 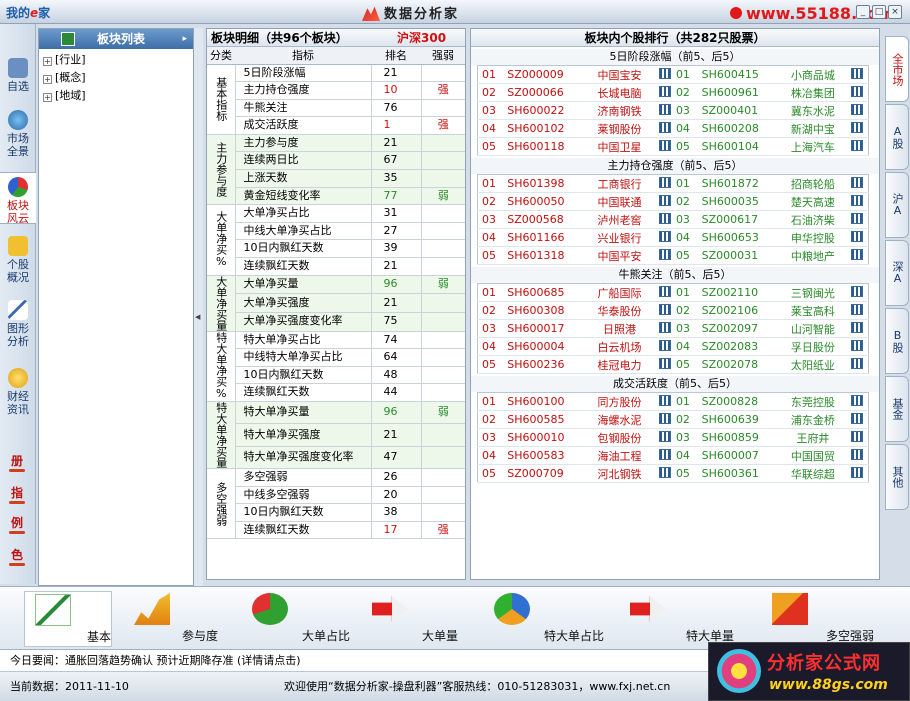 What do you see at coordinates (619, 92) in the screenshot?
I see `stock-name: 长城电脑` at bounding box center [619, 92].